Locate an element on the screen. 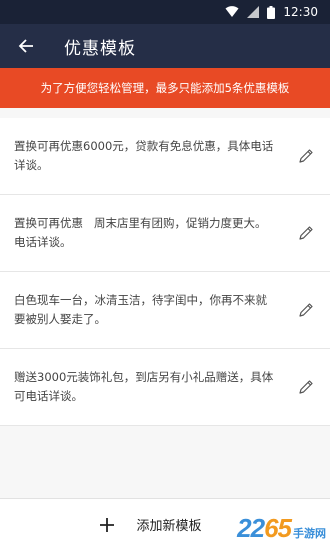 This screenshot has height=550, width=330. template-item: 置换可再优惠 周末店里有团购，促销力度更大。电话详谈。 is located at coordinates (165, 233).